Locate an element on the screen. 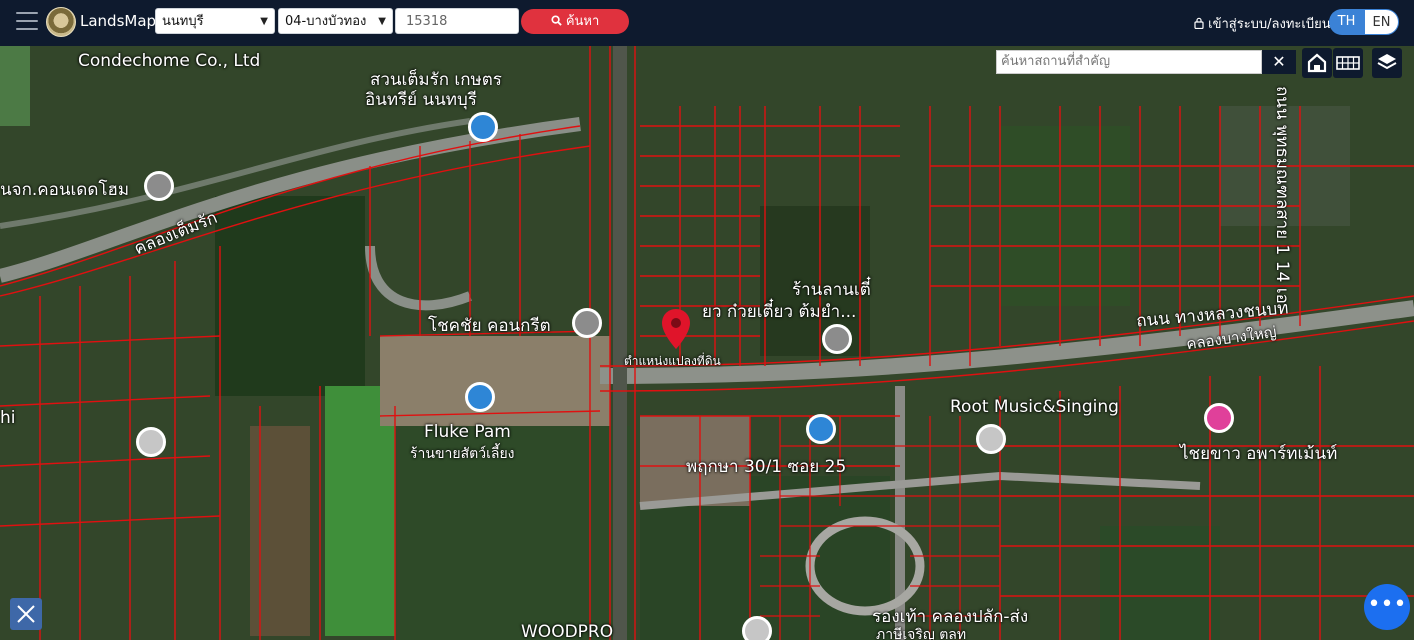 This screenshot has width=1414, height=640. lang-en-button: EN is located at coordinates (1381, 22).